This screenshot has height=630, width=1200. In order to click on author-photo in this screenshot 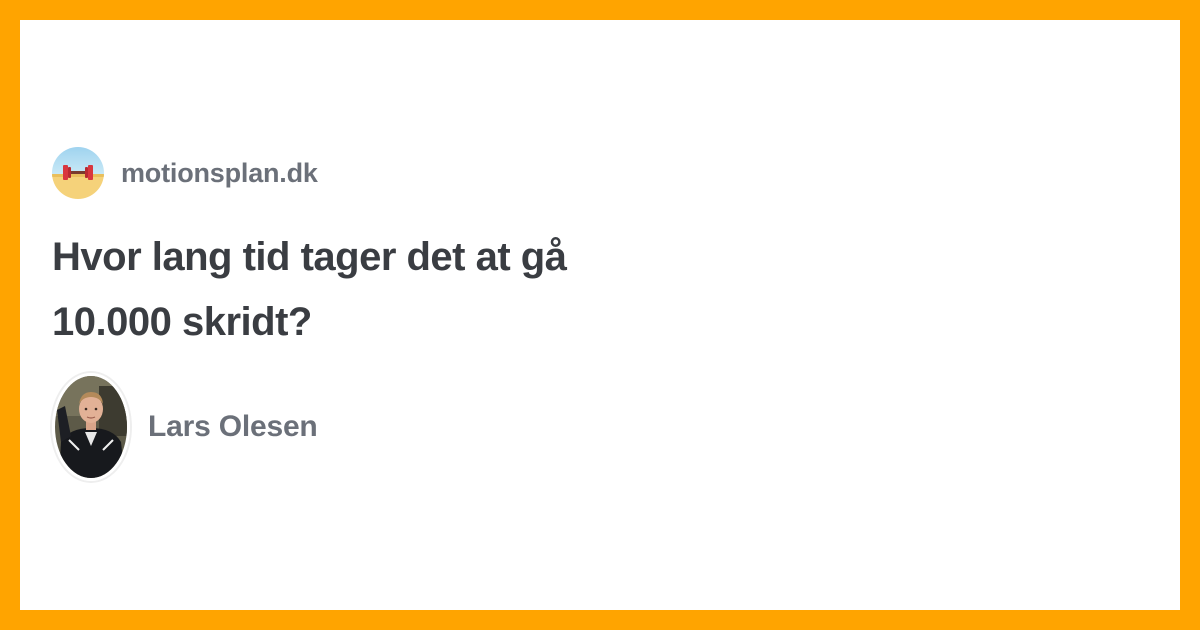, I will do `click(91, 427)`.